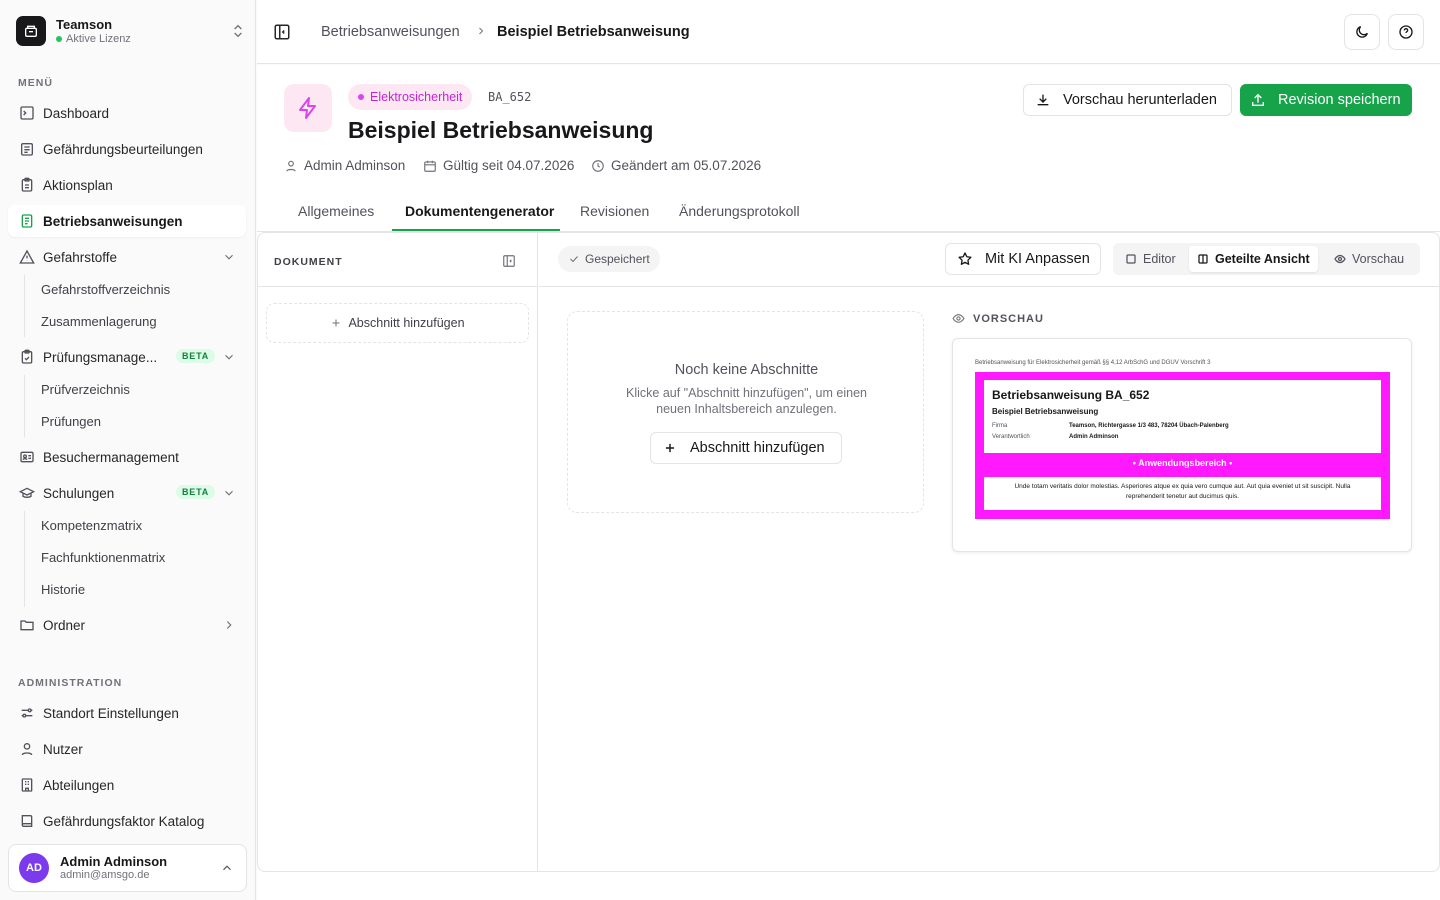 The width and height of the screenshot is (1440, 900). I want to click on sidebar-subitem-kompetenzmatrix: Kompetenzmatrix, so click(91, 525).